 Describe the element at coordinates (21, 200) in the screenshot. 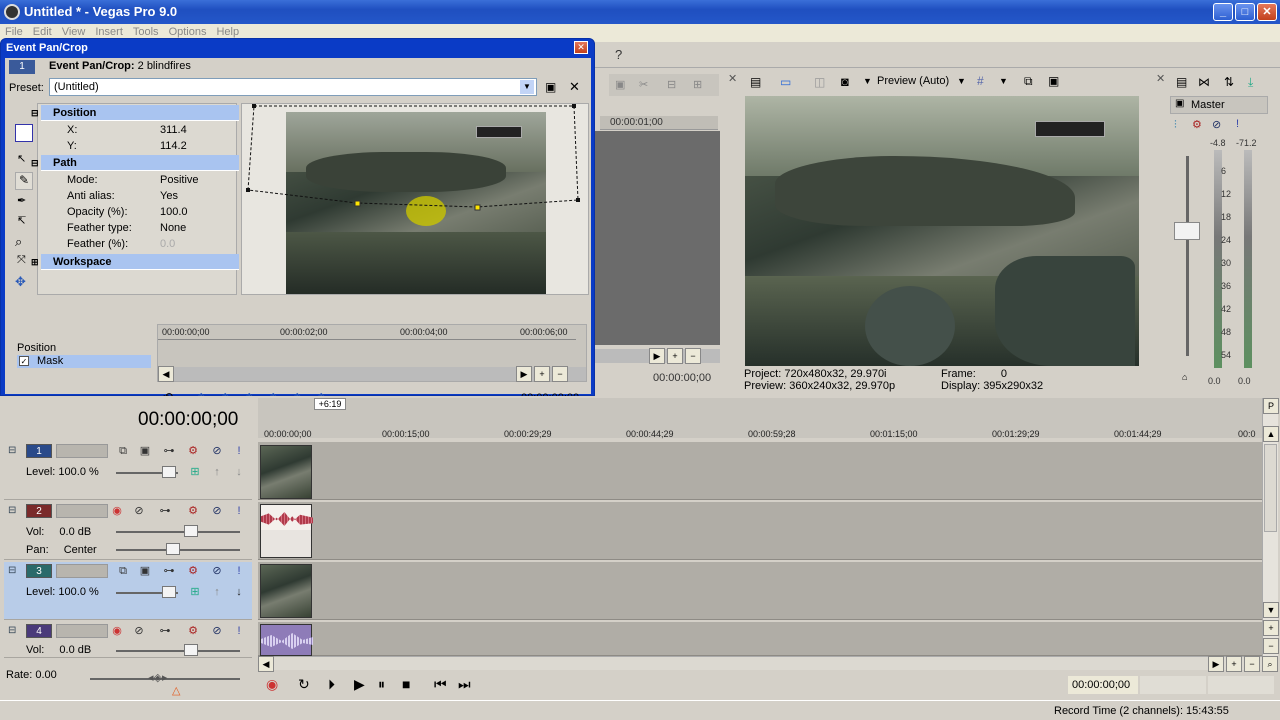

I see `anchor-add-tool-icon: ✒` at that location.